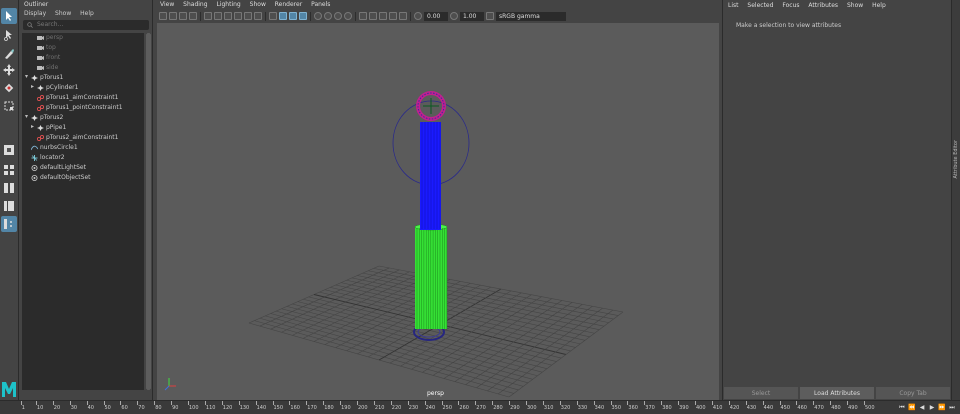 This screenshot has height=414, width=960. Describe the element at coordinates (403, 16) in the screenshot. I see `xray-joints-icon` at that location.